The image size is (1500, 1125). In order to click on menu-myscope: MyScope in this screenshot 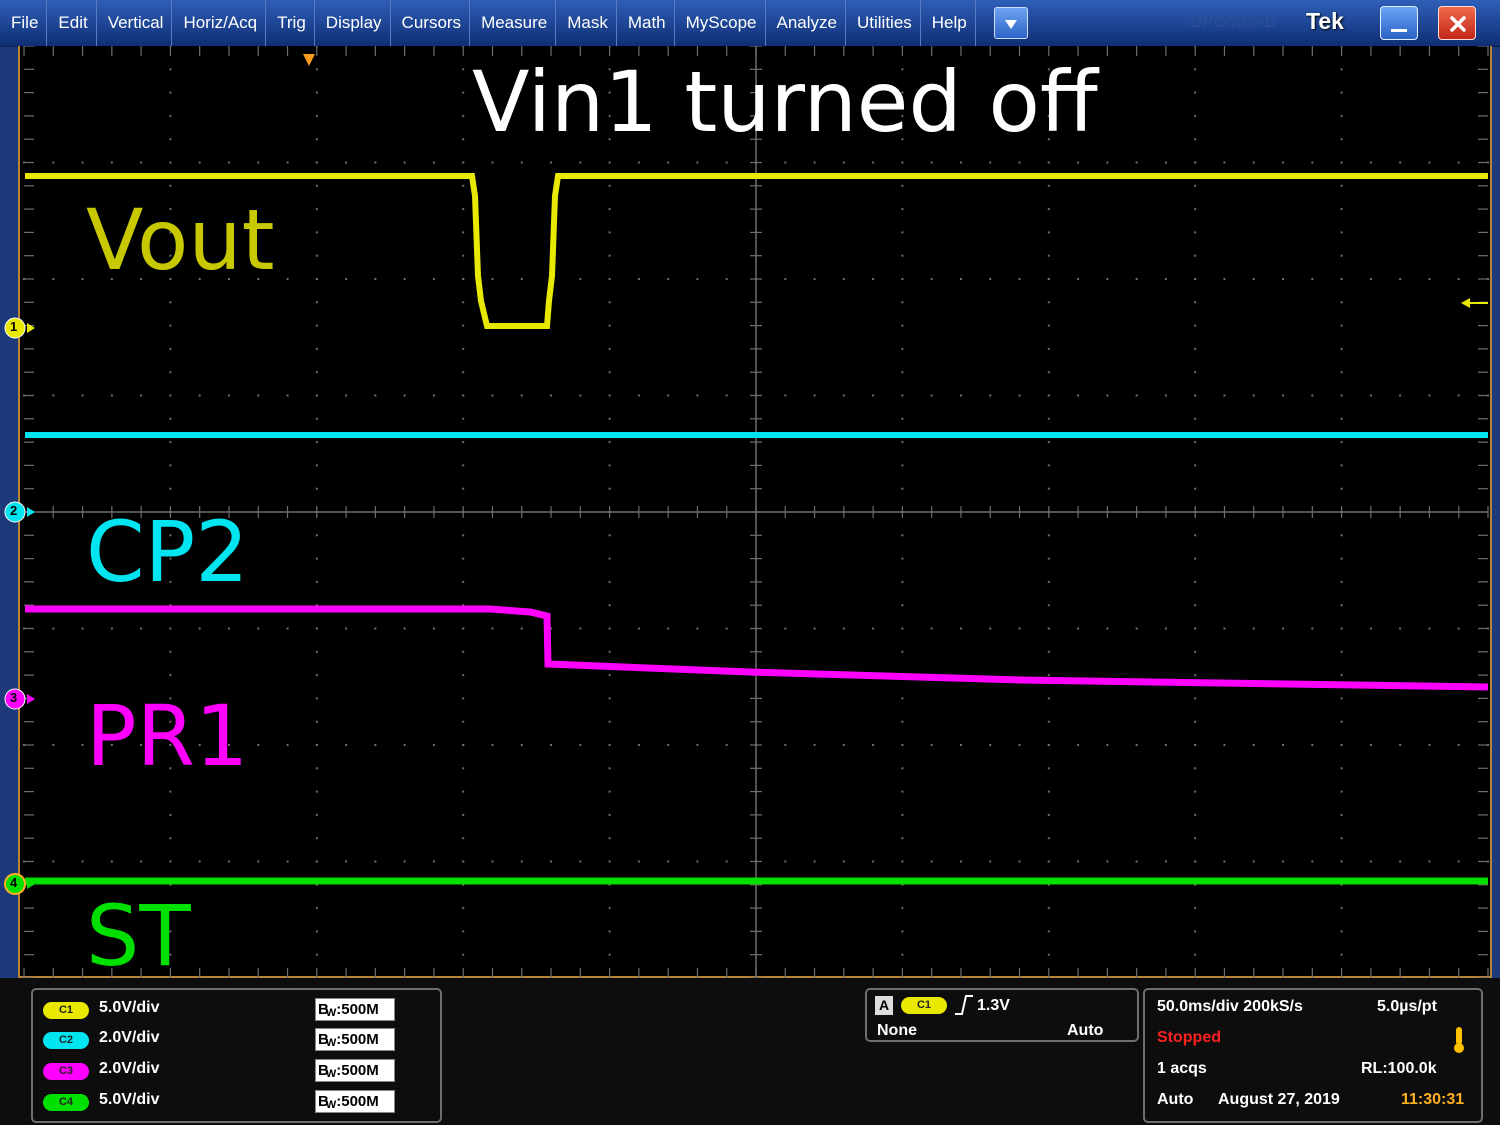, I will do `click(720, 23)`.